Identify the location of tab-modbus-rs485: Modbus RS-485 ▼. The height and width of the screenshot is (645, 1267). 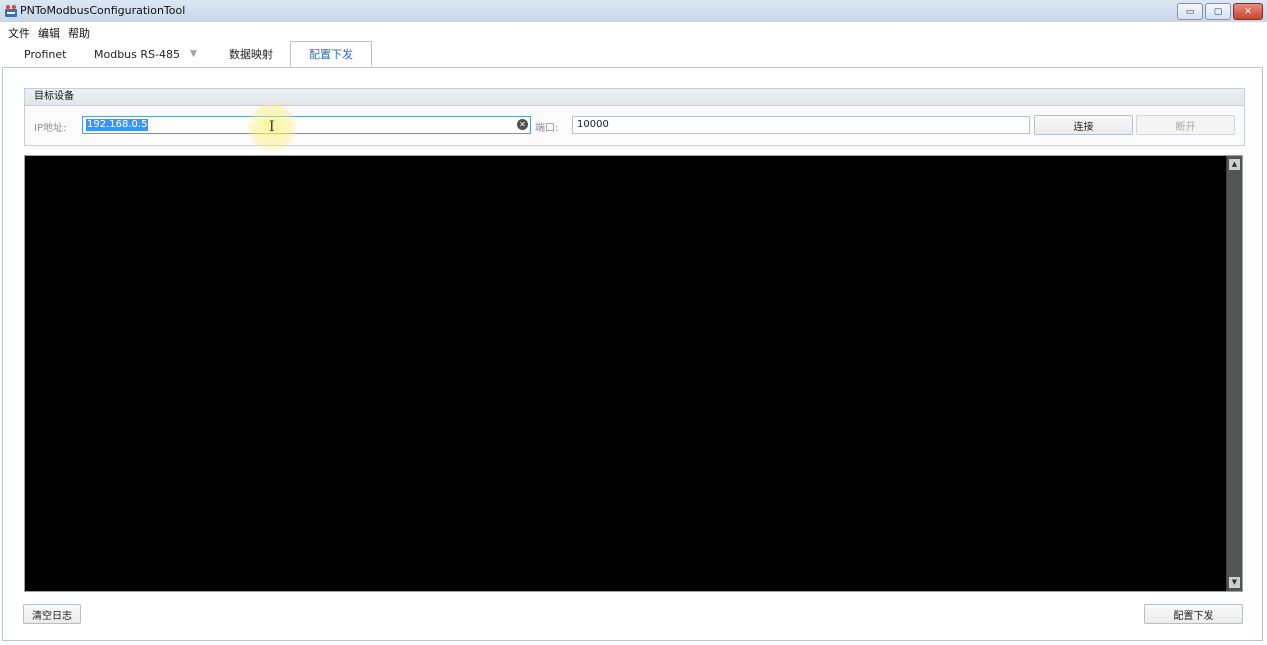
(145, 54).